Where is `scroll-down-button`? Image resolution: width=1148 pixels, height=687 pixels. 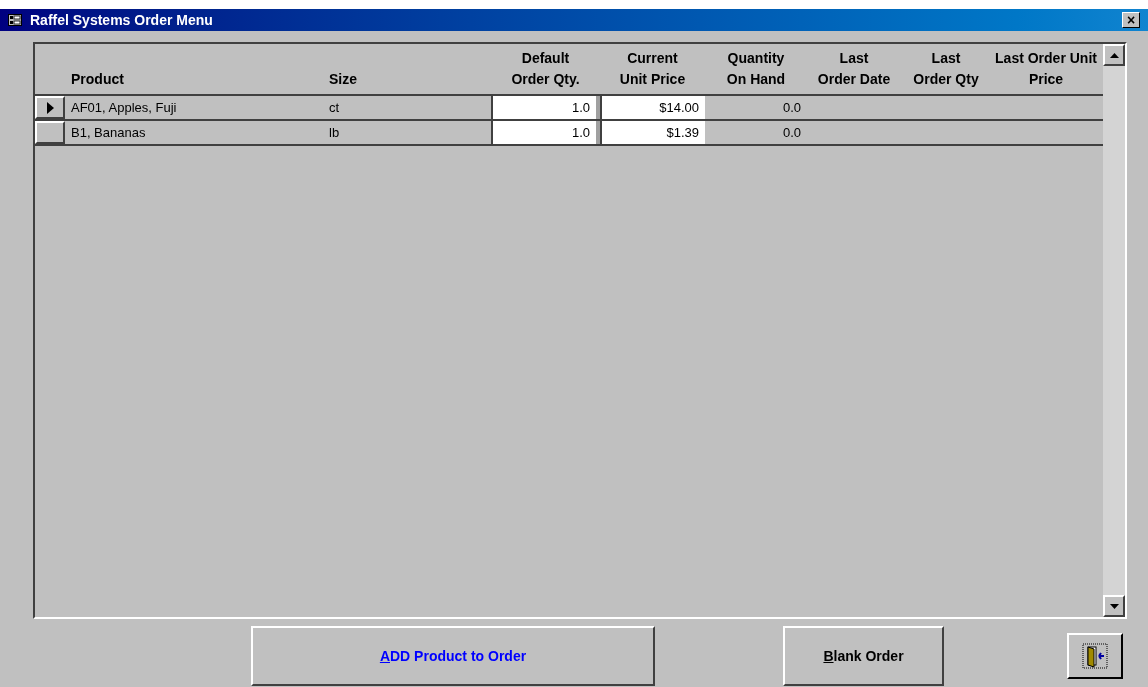 scroll-down-button is located at coordinates (1114, 606).